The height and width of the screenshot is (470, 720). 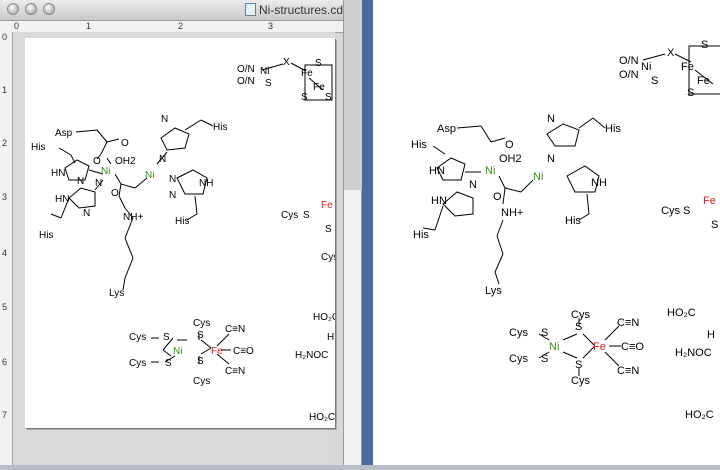 I want to click on atom-label: 5, so click(x=5, y=307).